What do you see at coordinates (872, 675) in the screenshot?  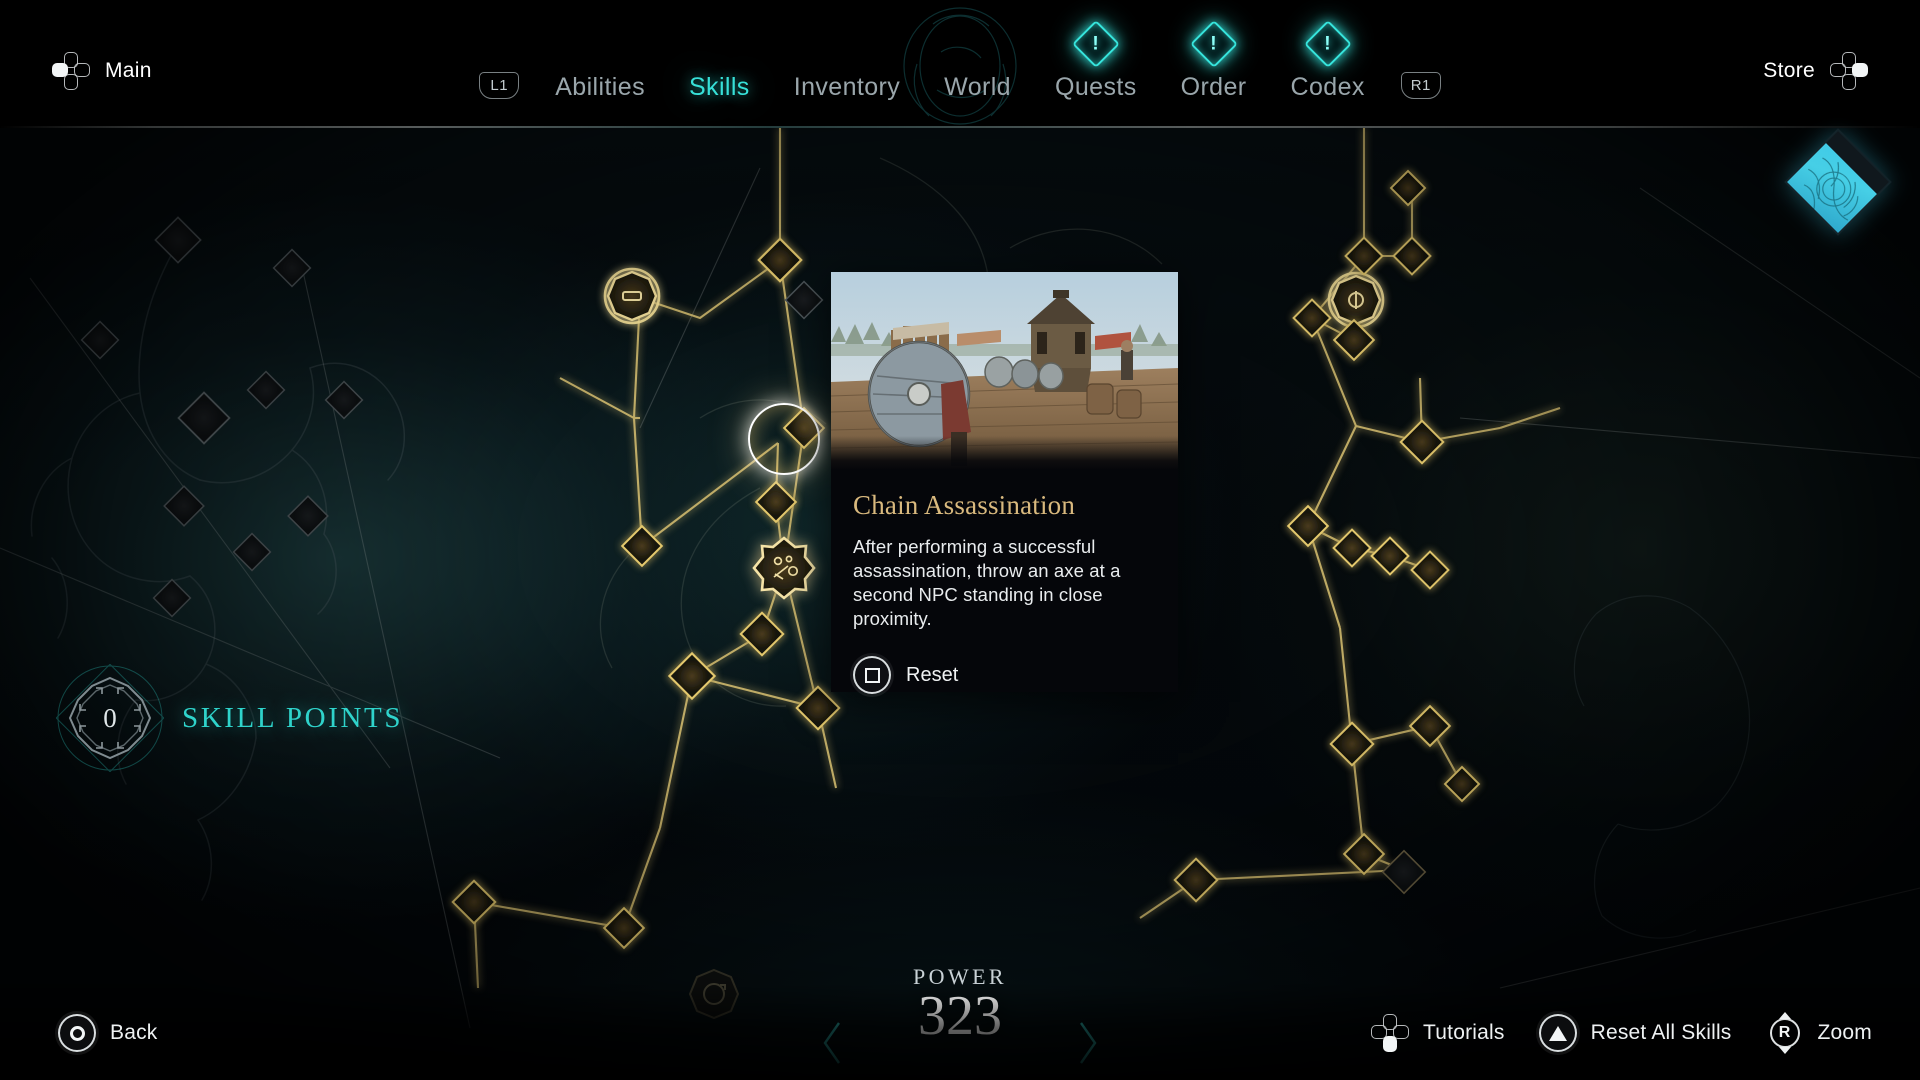 I see `playstation-square-icon` at bounding box center [872, 675].